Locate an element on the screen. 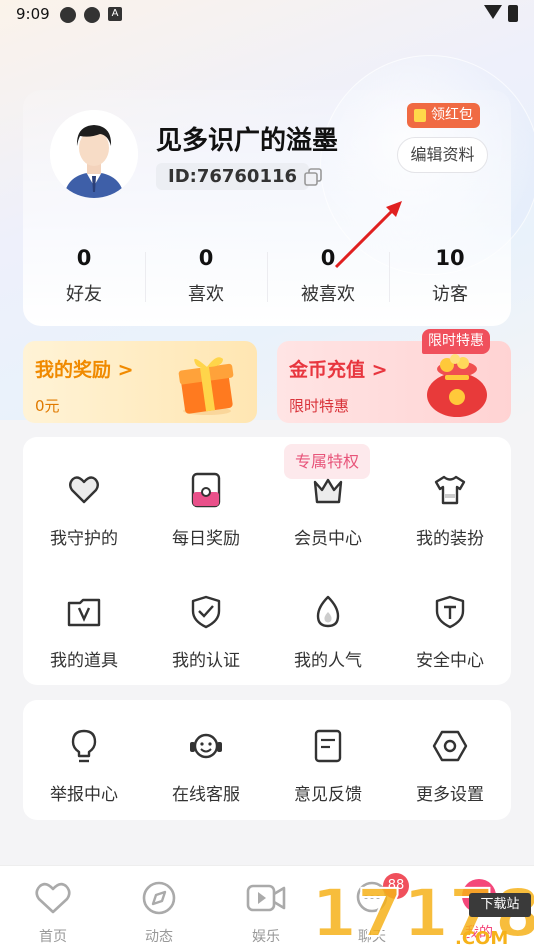  nav-entertainment: 娱乐 is located at coordinates (266, 913).